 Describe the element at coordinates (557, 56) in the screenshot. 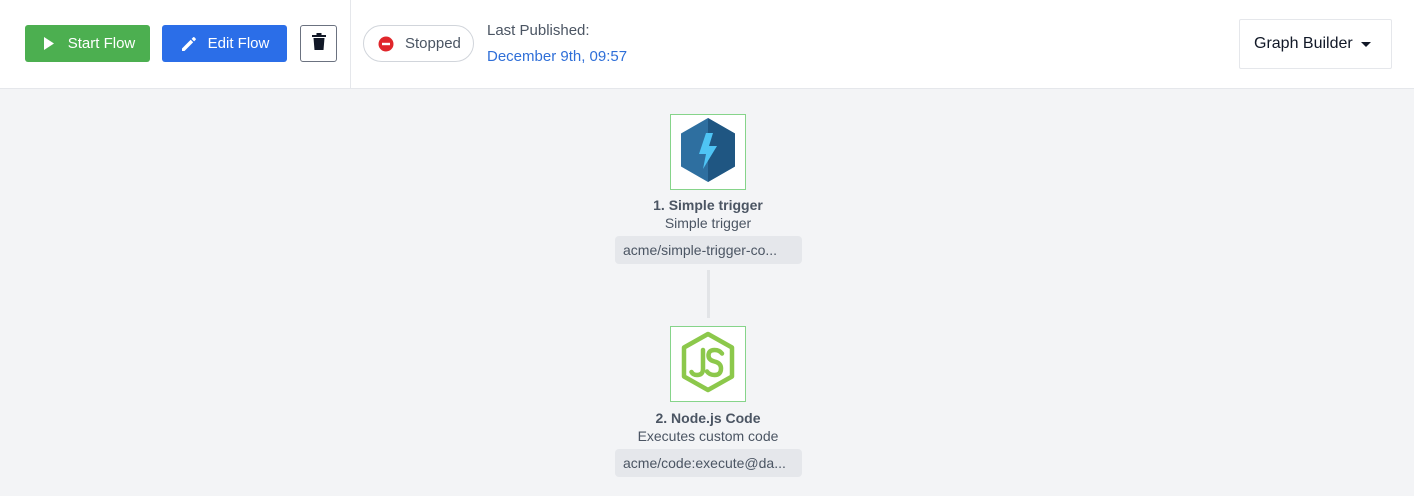

I see `last-published-date: December 9th, 09:57` at that location.